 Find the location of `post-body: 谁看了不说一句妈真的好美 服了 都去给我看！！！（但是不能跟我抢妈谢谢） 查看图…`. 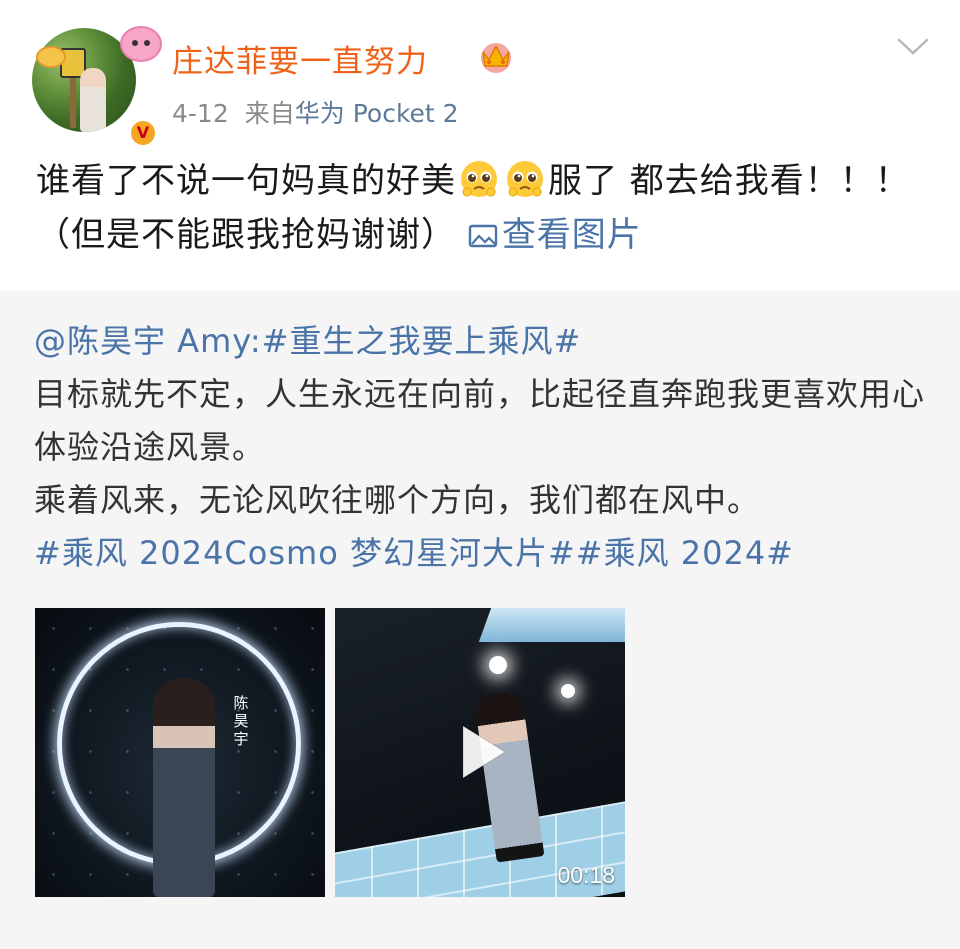

post-body: 谁看了不说一句妈真的好美 服了 都去给我看！！！（但是不能跟我抢妈谢谢） 查看图… is located at coordinates (481, 208).